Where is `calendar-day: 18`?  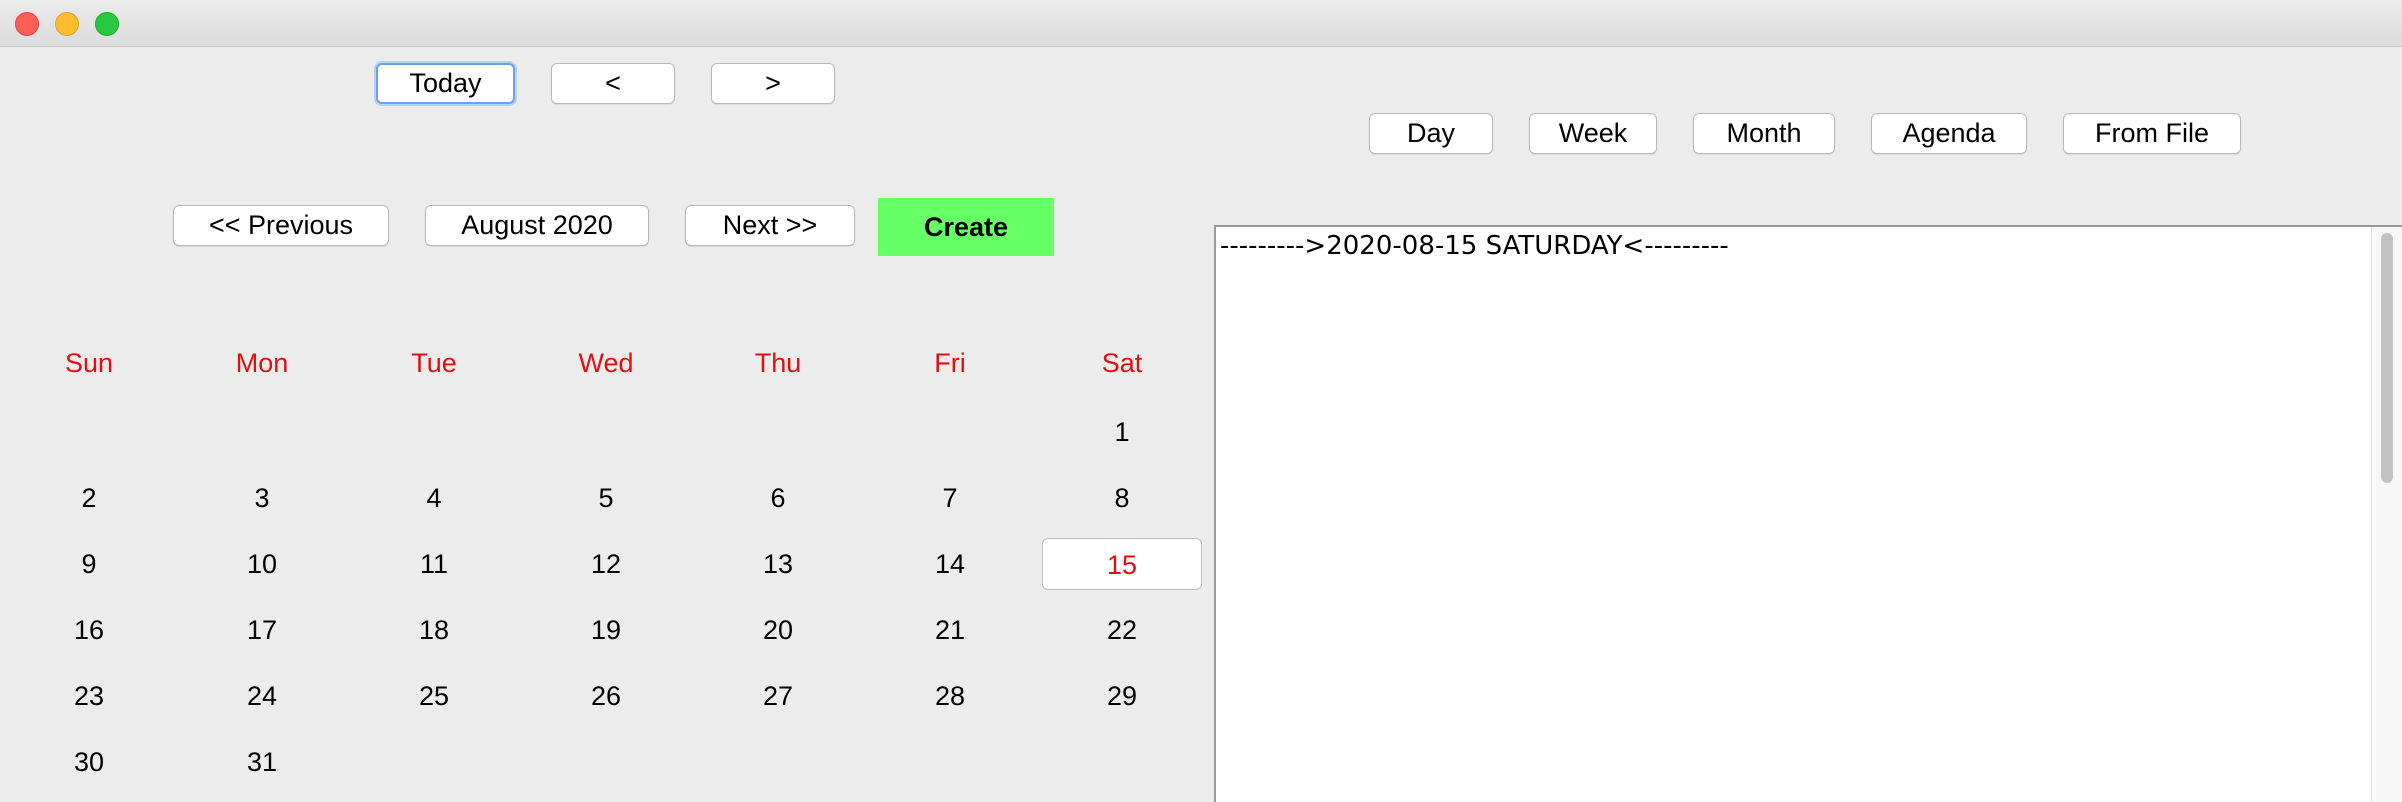
calendar-day: 18 is located at coordinates (434, 630).